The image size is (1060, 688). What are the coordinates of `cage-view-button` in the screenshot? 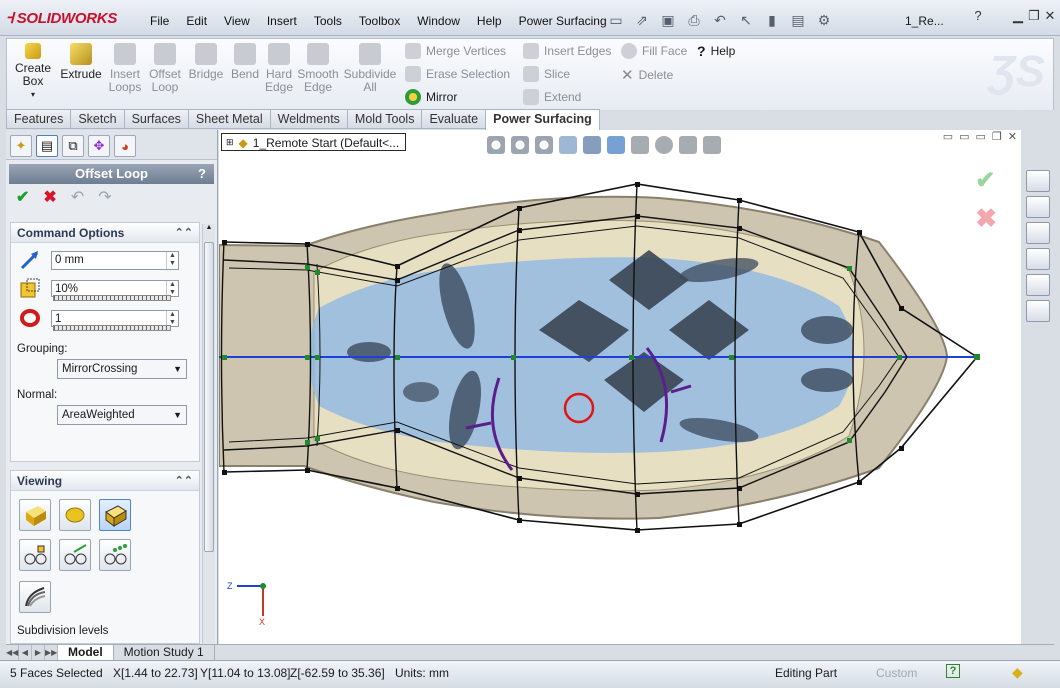 It's located at (115, 515).